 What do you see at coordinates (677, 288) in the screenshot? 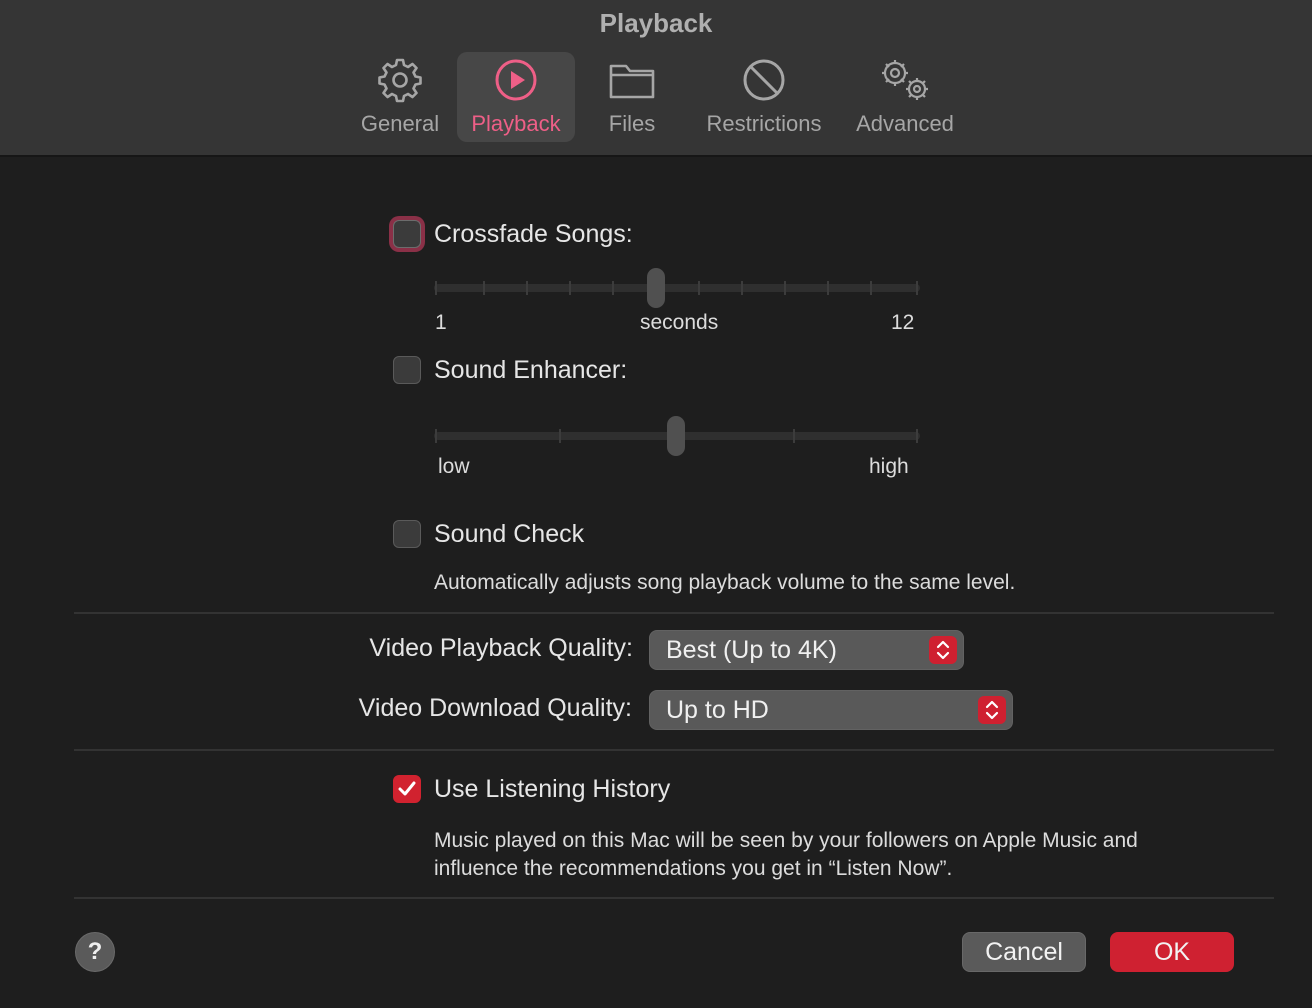
I see `crossfade-slider-track` at bounding box center [677, 288].